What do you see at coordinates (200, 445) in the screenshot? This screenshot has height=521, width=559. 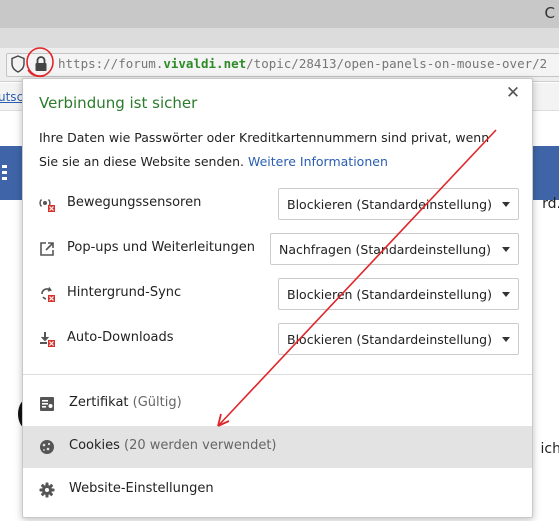 I see `cookies-count: (20 werden verwendet)` at bounding box center [200, 445].